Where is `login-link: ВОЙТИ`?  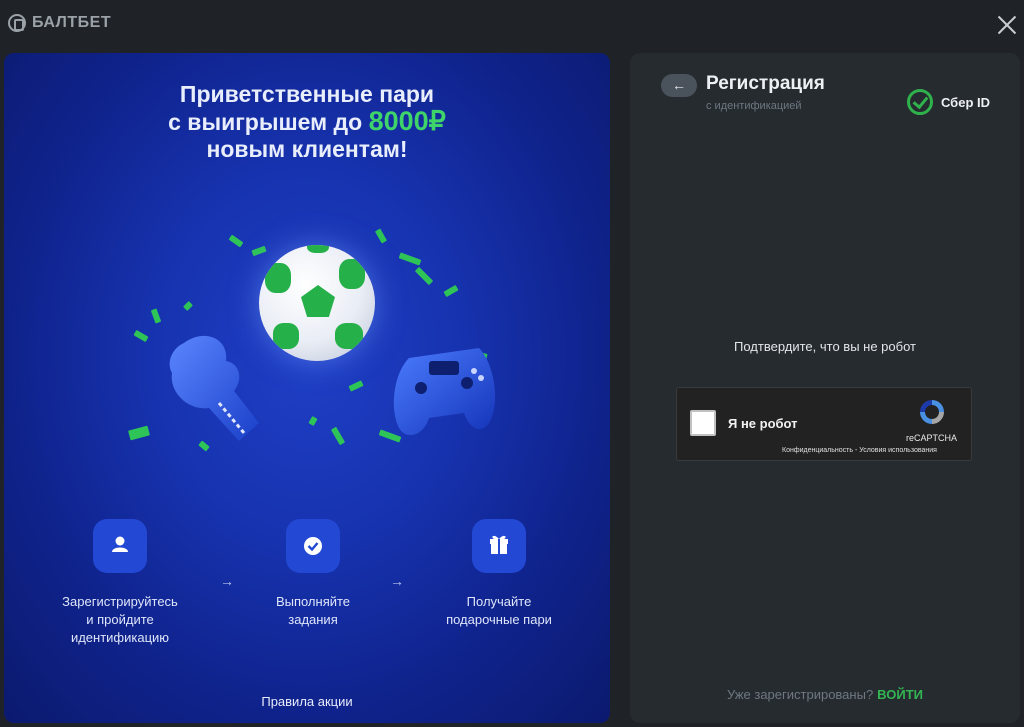
login-link: ВОЙТИ is located at coordinates (900, 694).